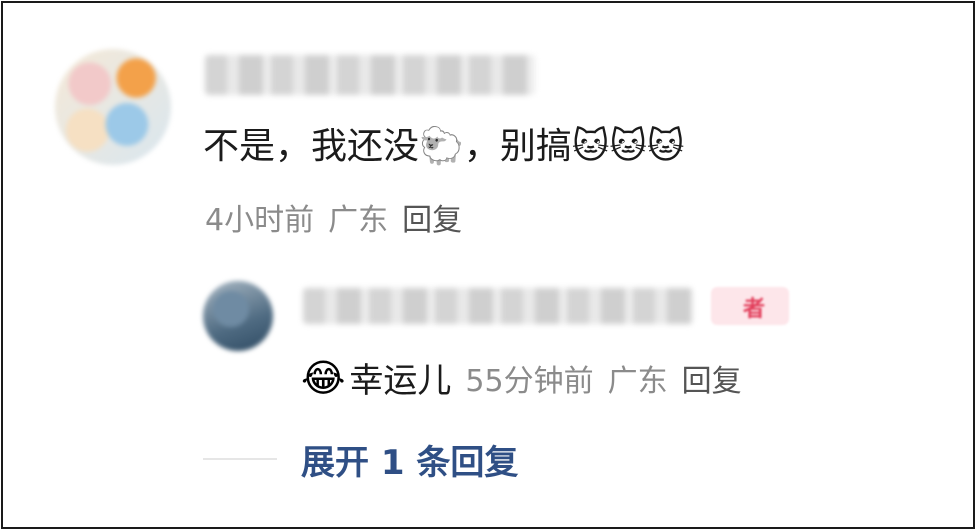 Image resolution: width=978 pixels, height=532 pixels. What do you see at coordinates (444, 146) in the screenshot?
I see `comment-text: 不是，我还没🐑，别搞🐱🐱🐱` at bounding box center [444, 146].